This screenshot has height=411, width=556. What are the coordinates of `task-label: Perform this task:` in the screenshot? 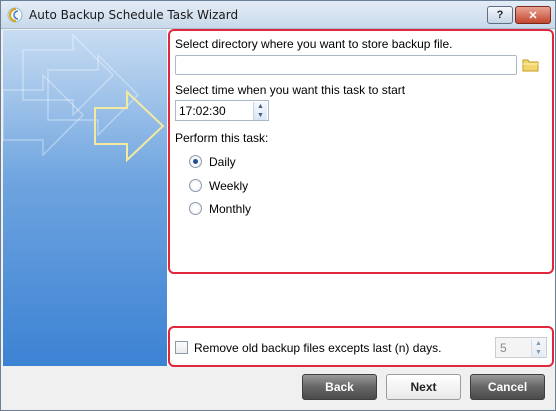 It's located at (222, 138).